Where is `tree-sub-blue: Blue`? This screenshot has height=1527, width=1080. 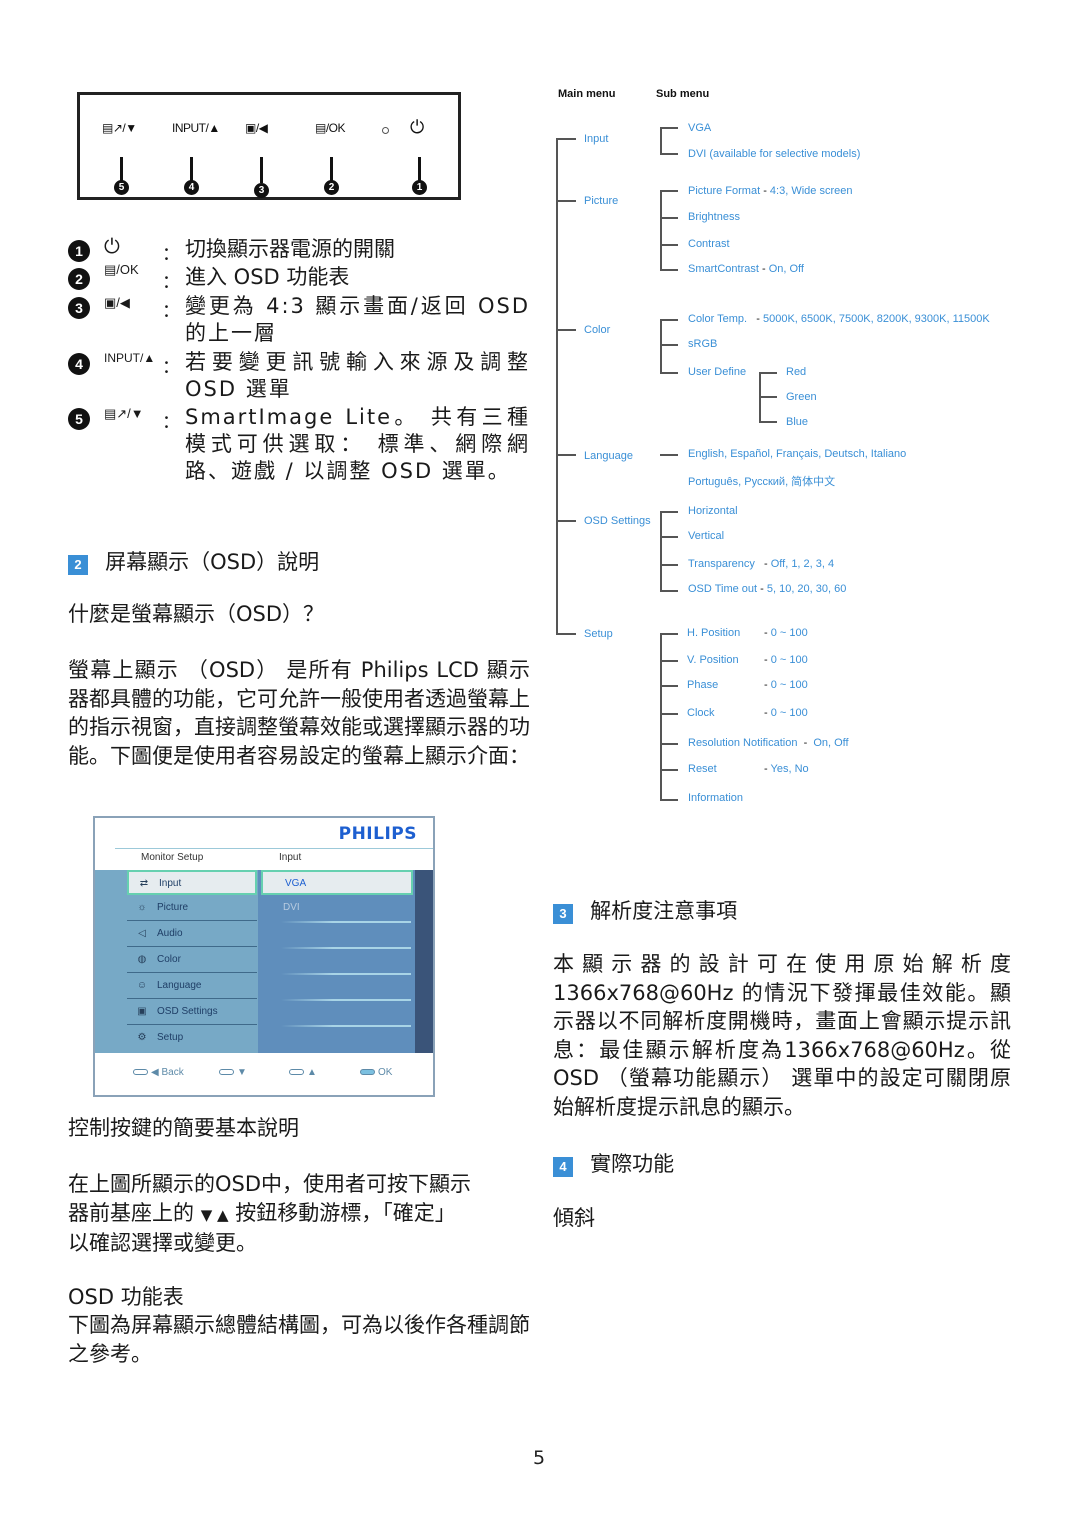
tree-sub-blue: Blue is located at coordinates (797, 422).